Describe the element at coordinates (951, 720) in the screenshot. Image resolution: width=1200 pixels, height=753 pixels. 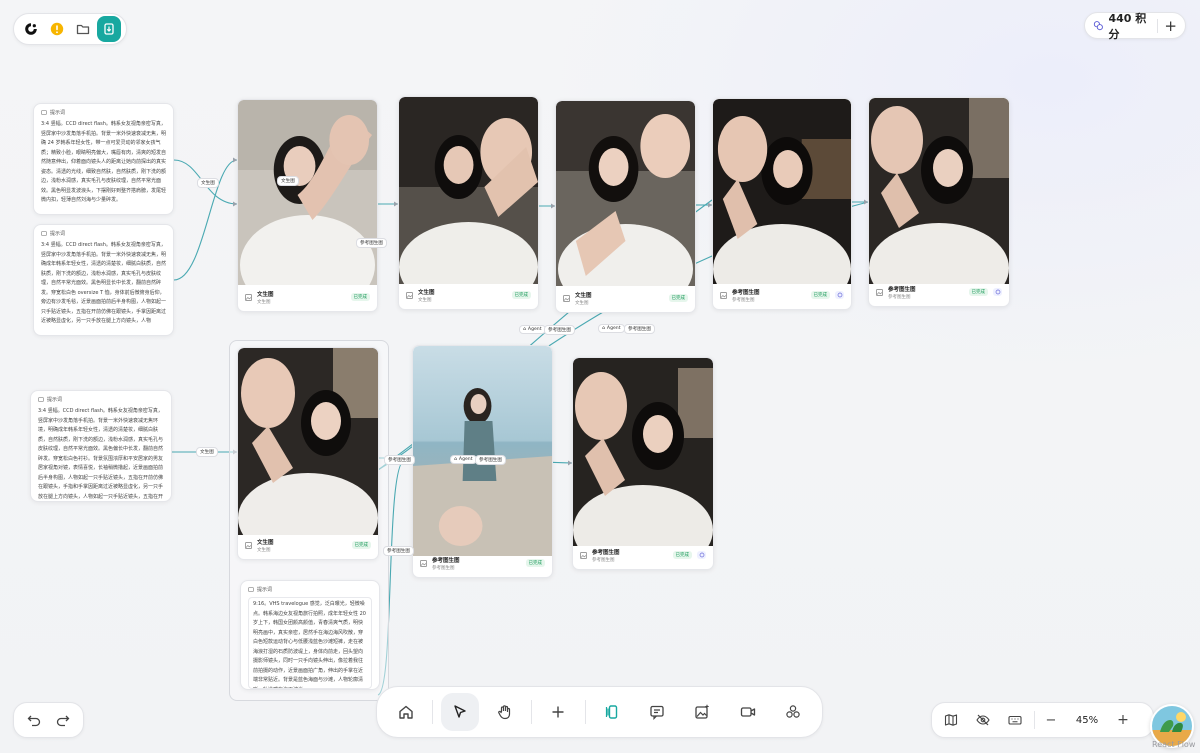
I see `map-icon` at that location.